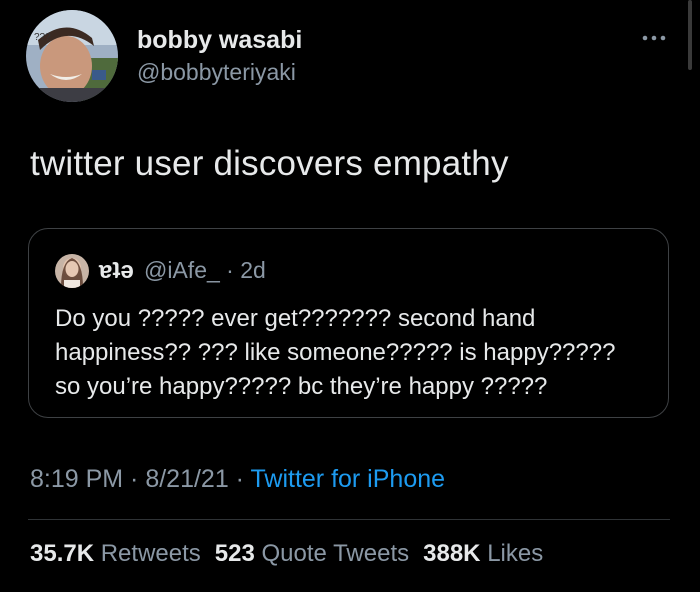 This screenshot has width=700, height=592. What do you see at coordinates (452, 553) in the screenshot?
I see `likes-count: 388K` at bounding box center [452, 553].